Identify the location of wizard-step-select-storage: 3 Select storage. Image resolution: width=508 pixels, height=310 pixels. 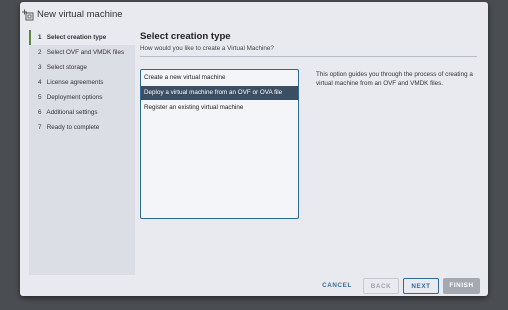
(82, 67).